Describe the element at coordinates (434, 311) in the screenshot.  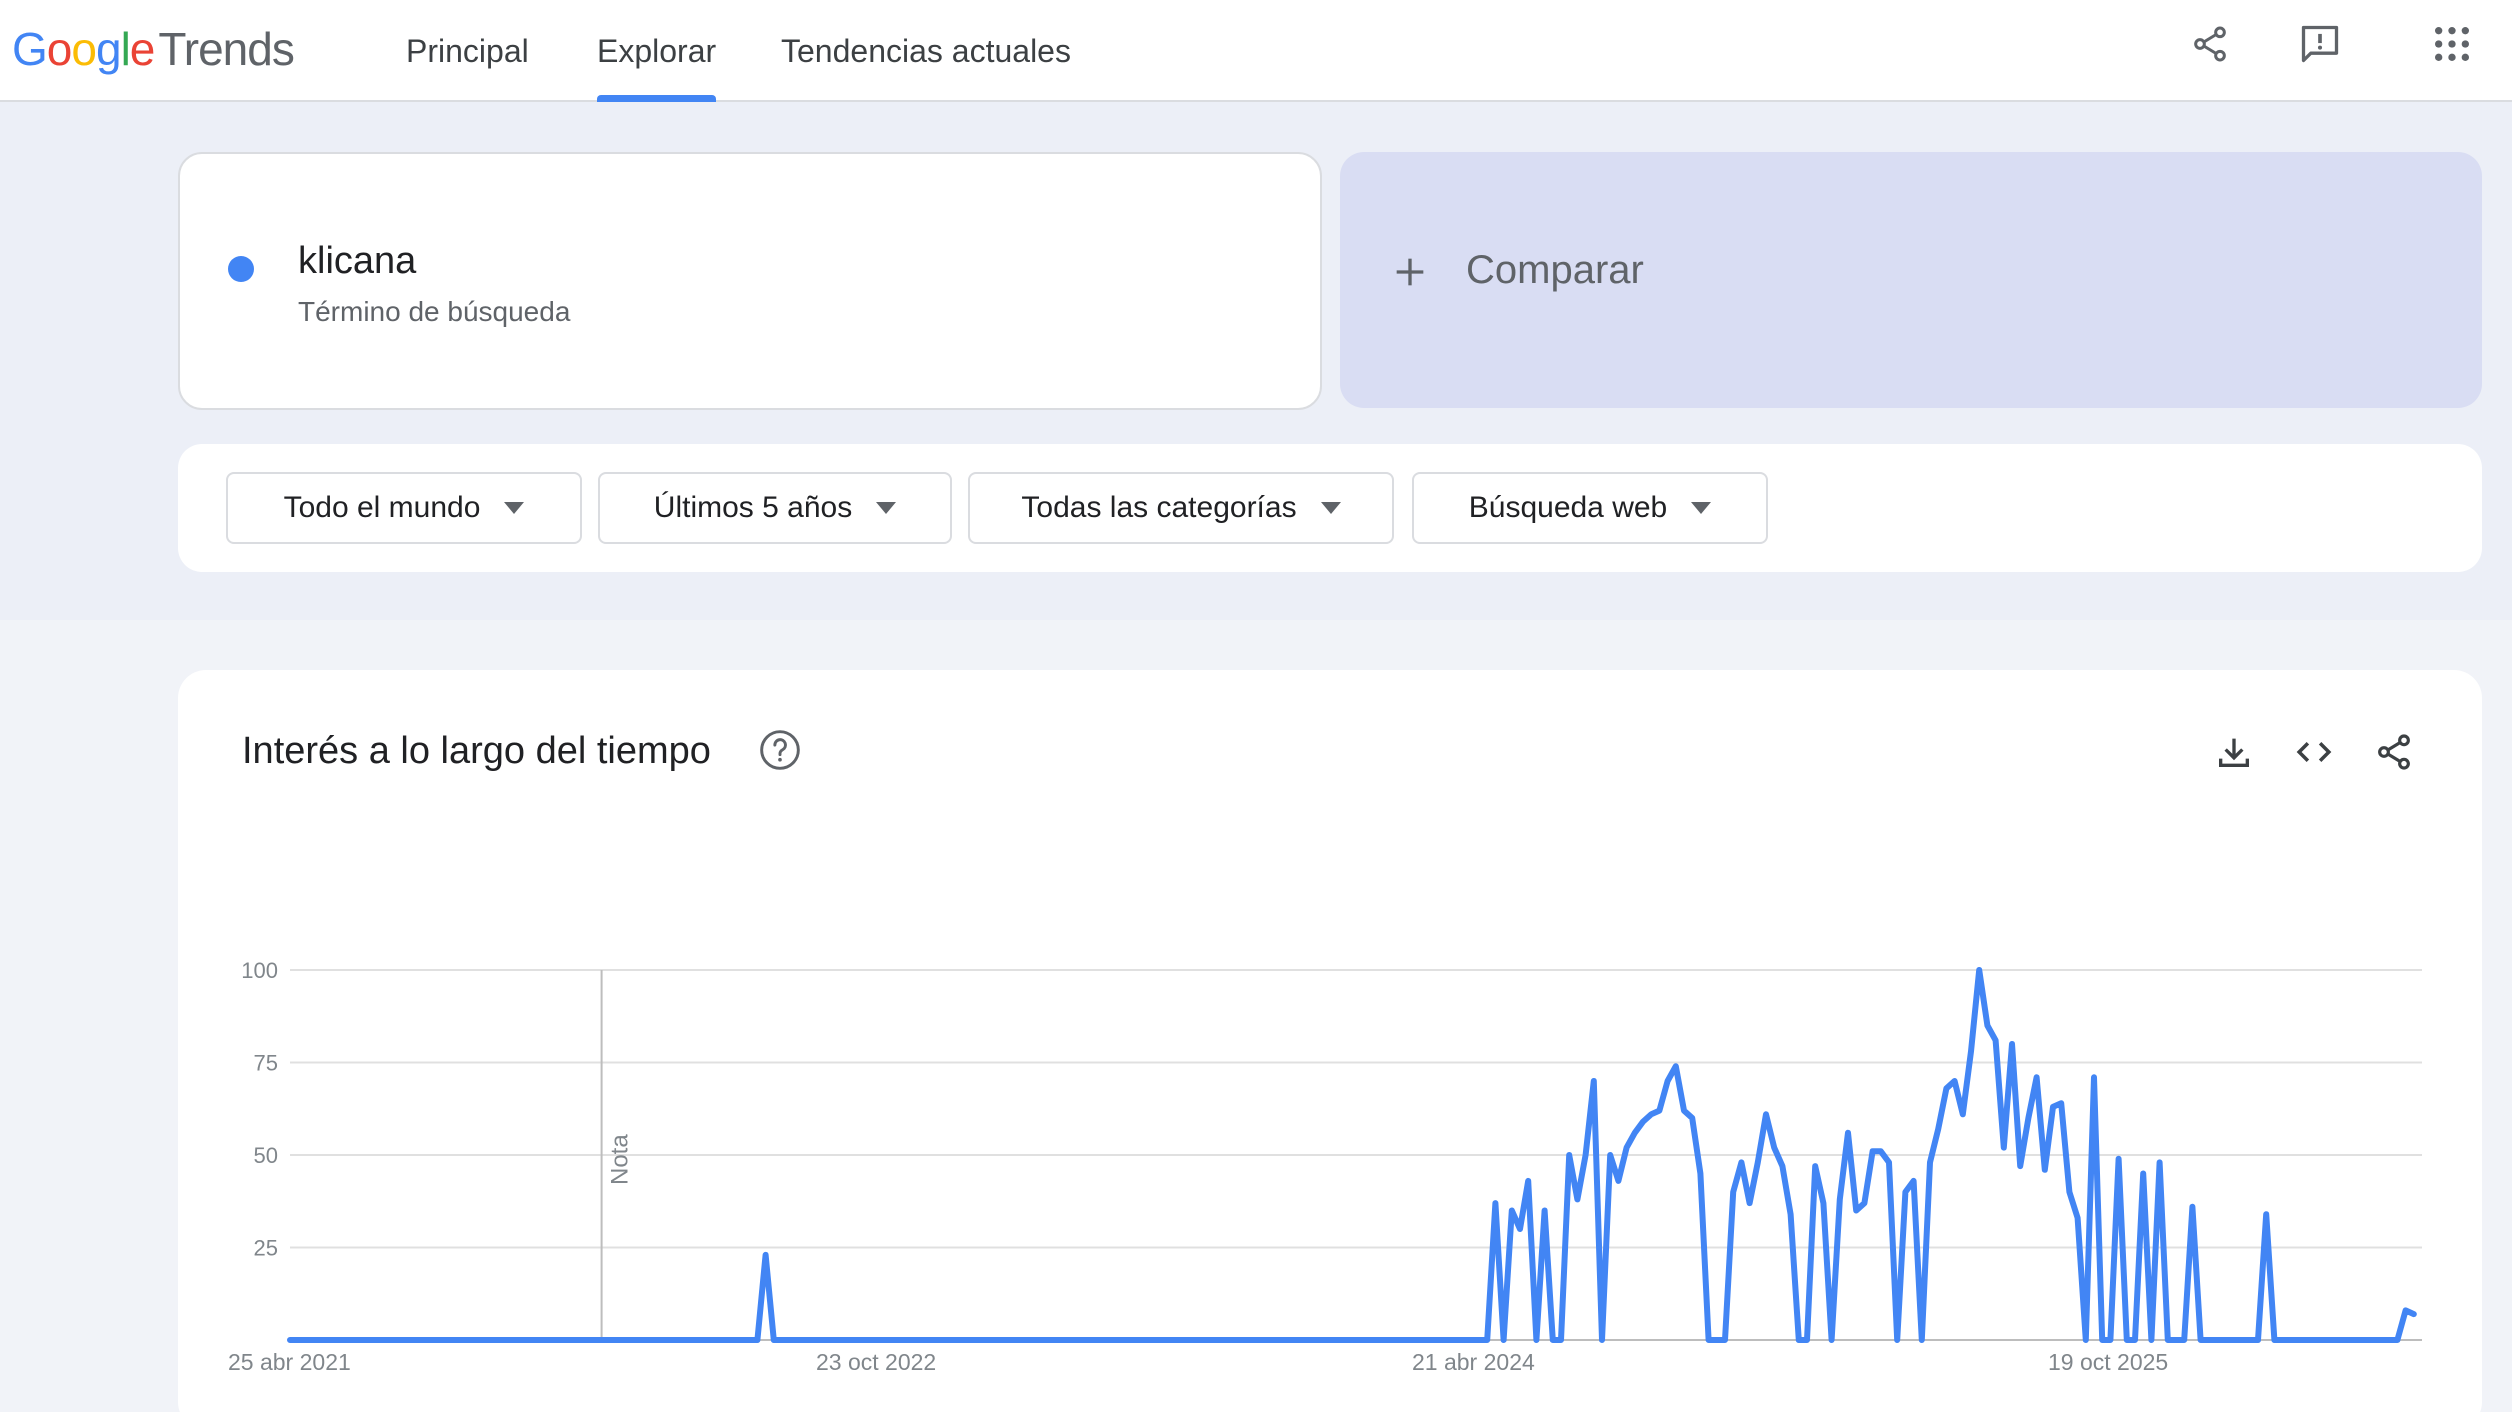
I see `search-term-type: Término de búsqueda` at that location.